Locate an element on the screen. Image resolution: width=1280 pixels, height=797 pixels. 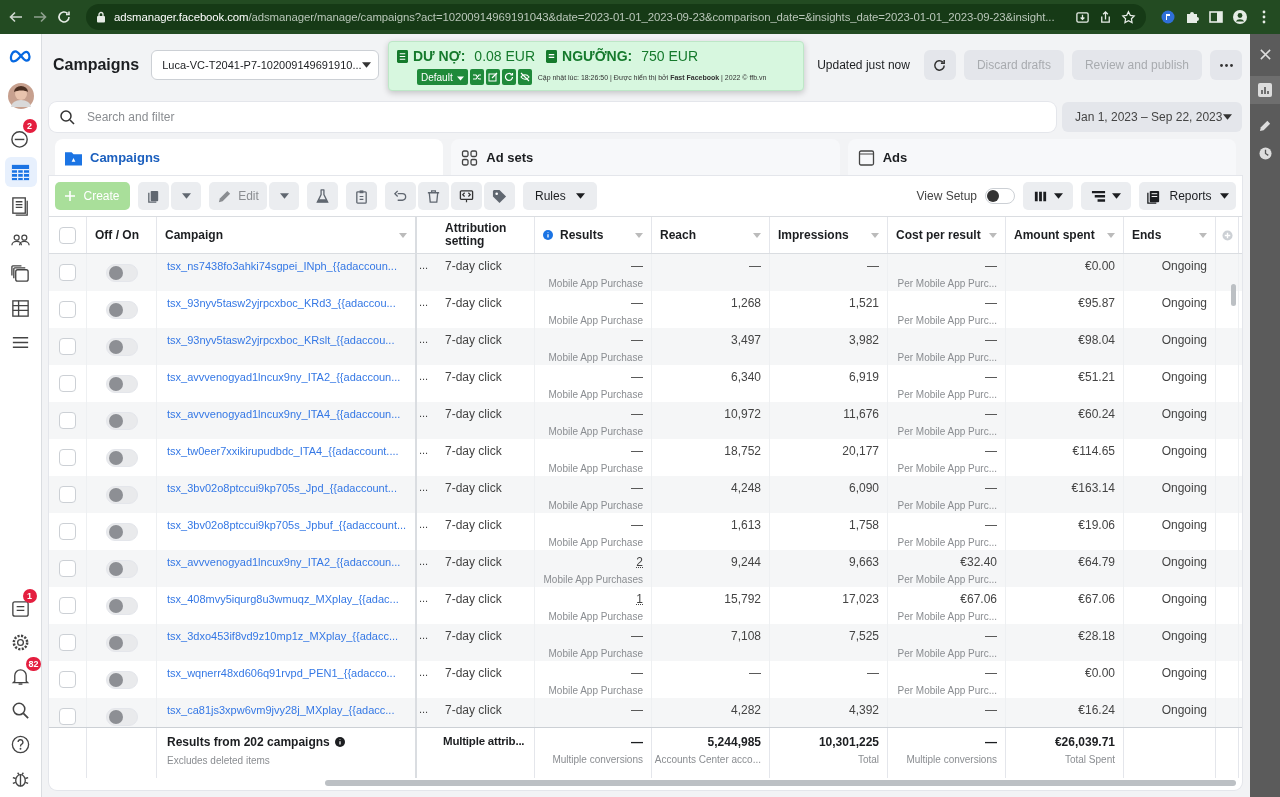
star-icon is located at coordinates (1128, 17).